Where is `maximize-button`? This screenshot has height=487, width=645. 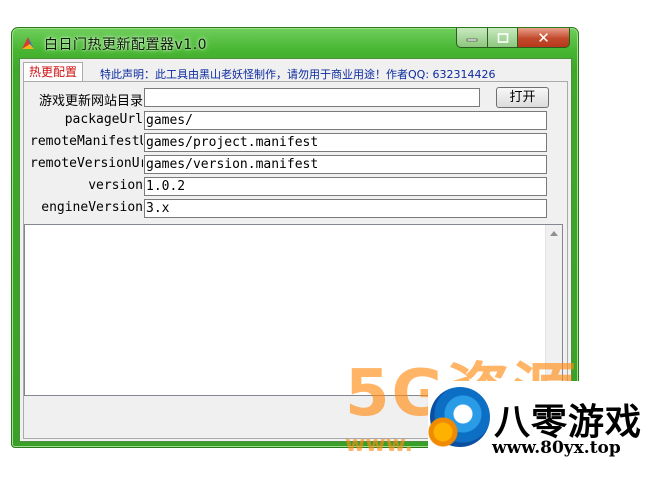
maximize-button is located at coordinates (503, 38).